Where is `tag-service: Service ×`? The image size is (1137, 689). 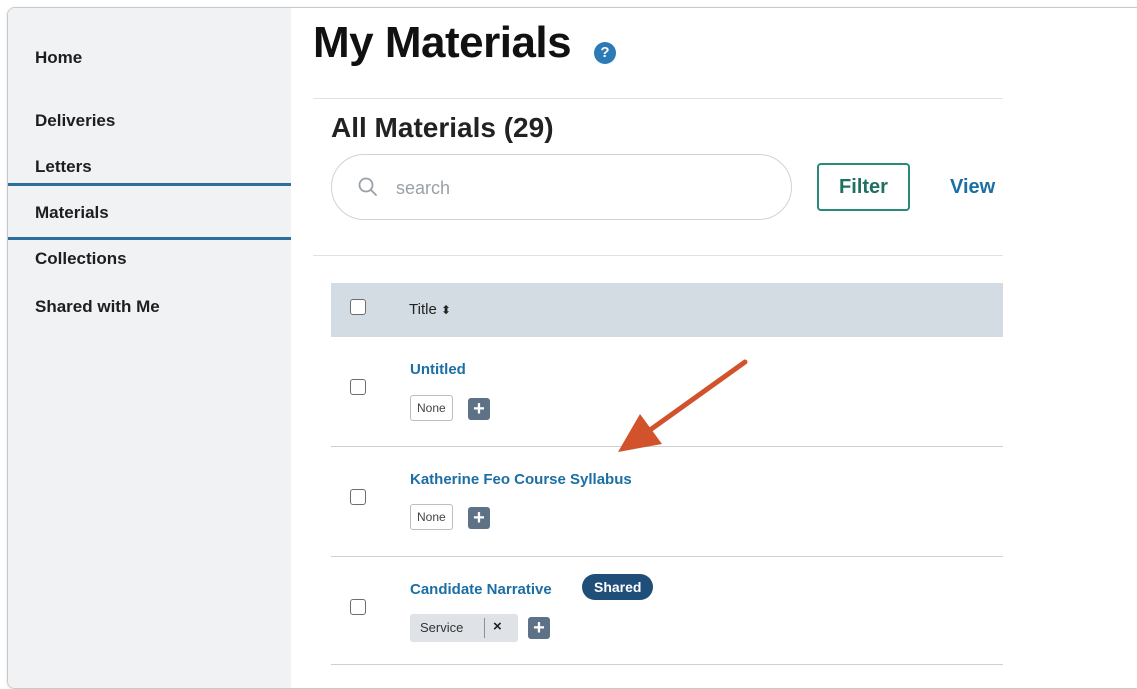 tag-service: Service × is located at coordinates (464, 628).